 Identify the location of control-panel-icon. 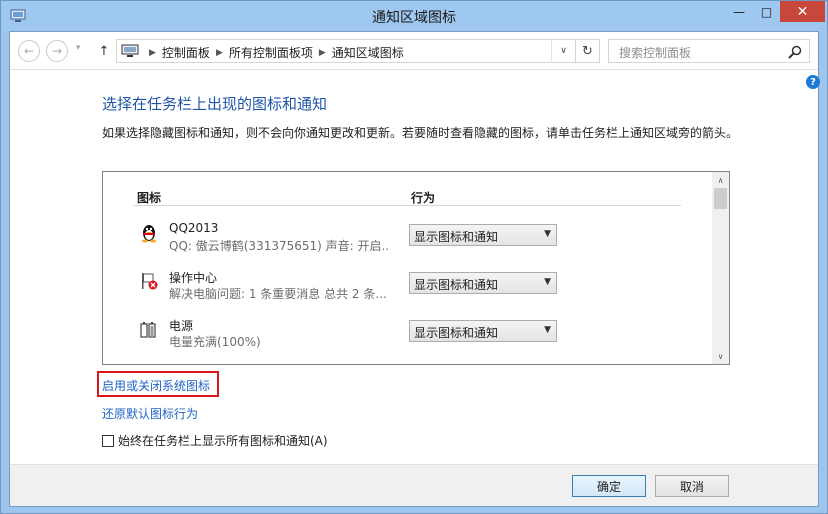
(130, 50).